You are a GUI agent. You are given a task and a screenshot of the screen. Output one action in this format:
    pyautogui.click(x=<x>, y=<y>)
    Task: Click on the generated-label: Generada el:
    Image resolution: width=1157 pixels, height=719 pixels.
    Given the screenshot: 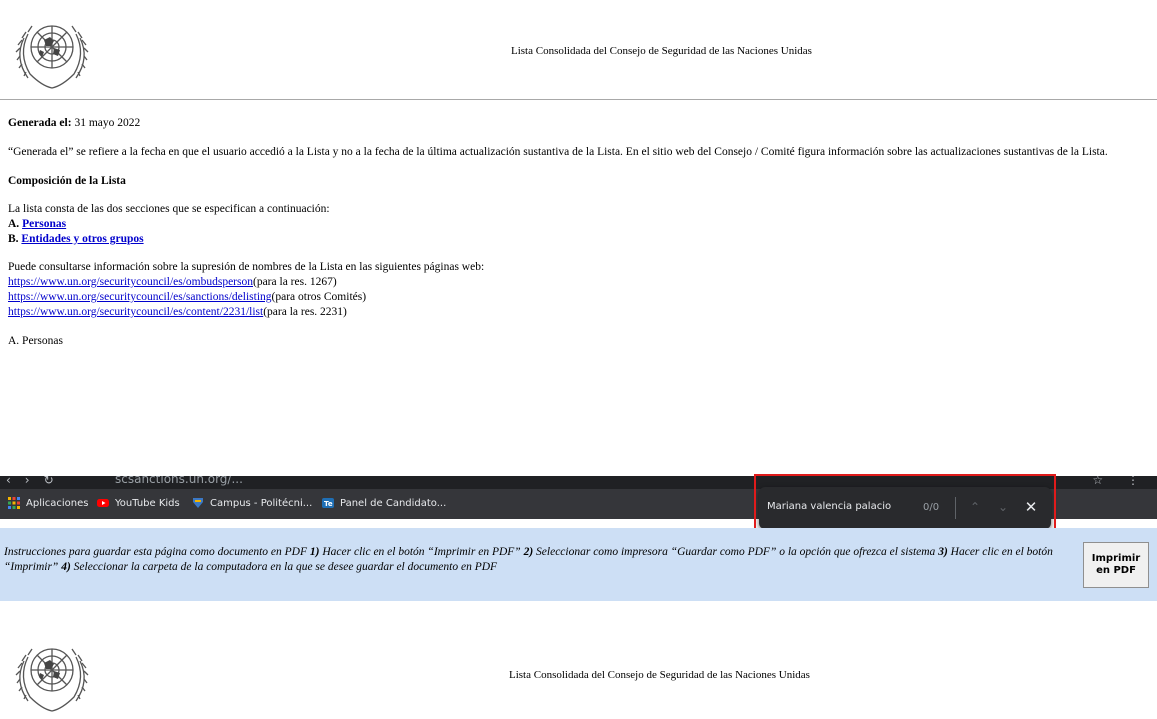 What is the action you would take?
    pyautogui.click(x=40, y=123)
    